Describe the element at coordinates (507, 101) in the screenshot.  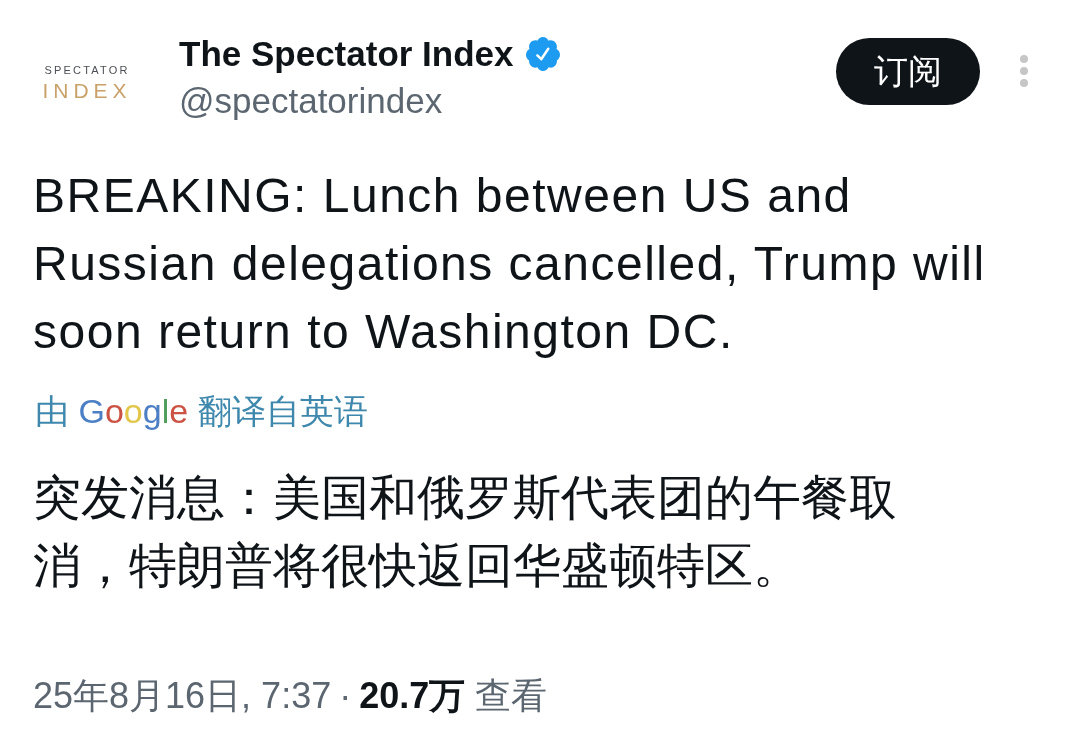
I see `account-handle: @spectatorindex` at that location.